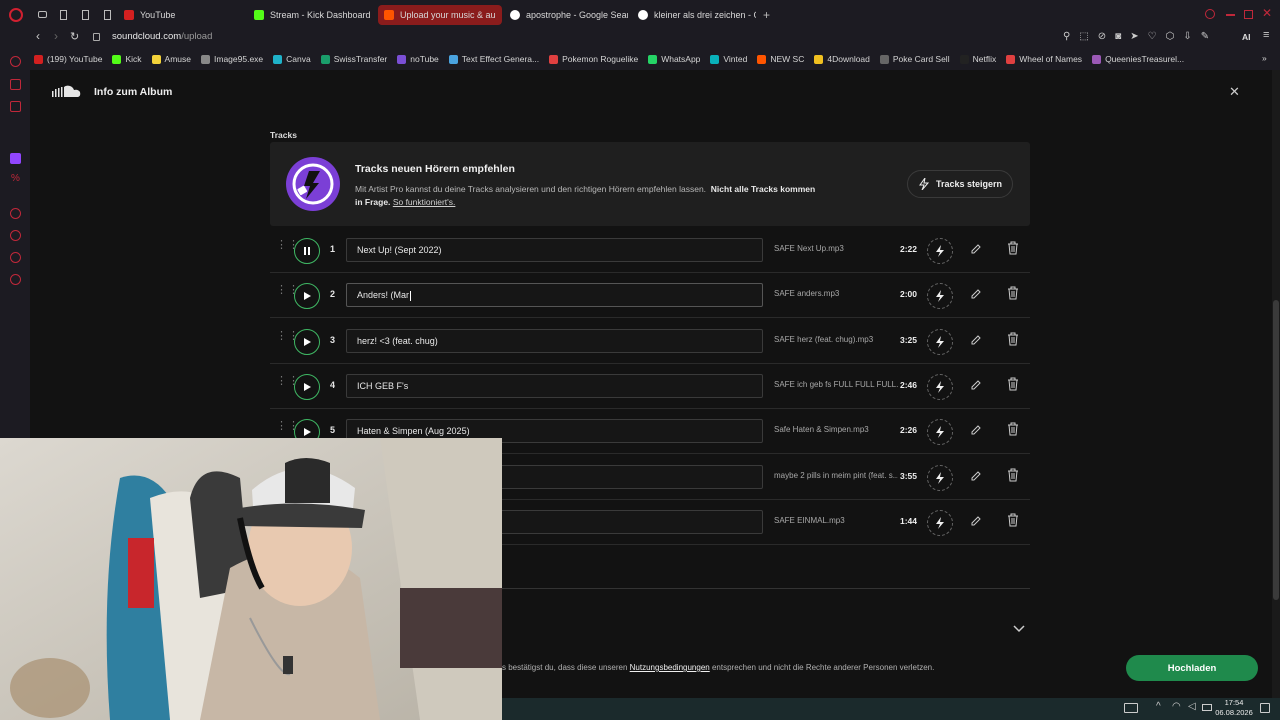 Image resolution: width=1280 pixels, height=720 pixels. What do you see at coordinates (1138, 36) in the screenshot?
I see `send-icon: ➤` at bounding box center [1138, 36].